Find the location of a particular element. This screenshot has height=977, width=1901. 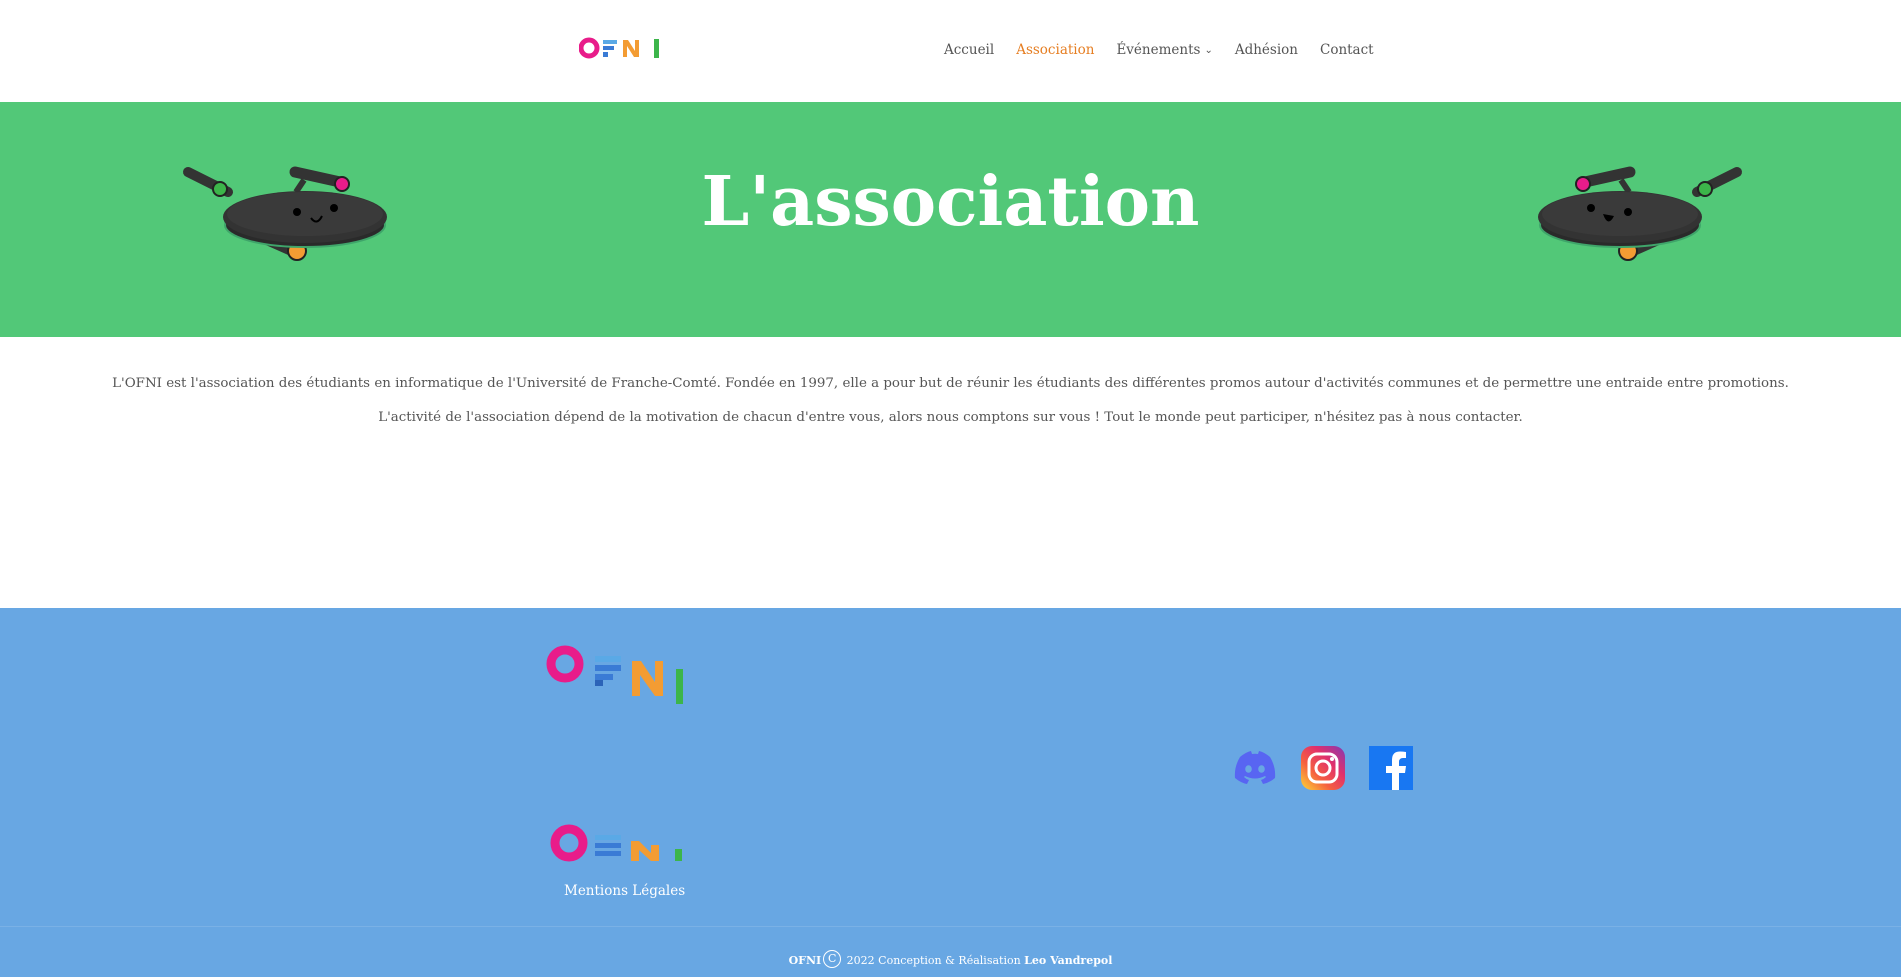

copyright-brand: OFNI is located at coordinates (805, 960).